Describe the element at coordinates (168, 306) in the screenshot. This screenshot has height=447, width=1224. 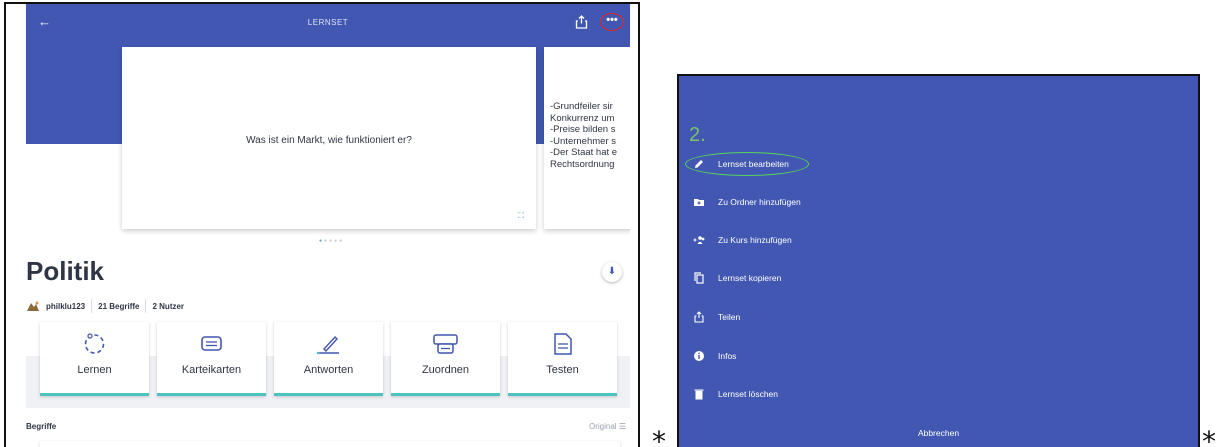
I see `users-count: 2 Nutzer` at that location.